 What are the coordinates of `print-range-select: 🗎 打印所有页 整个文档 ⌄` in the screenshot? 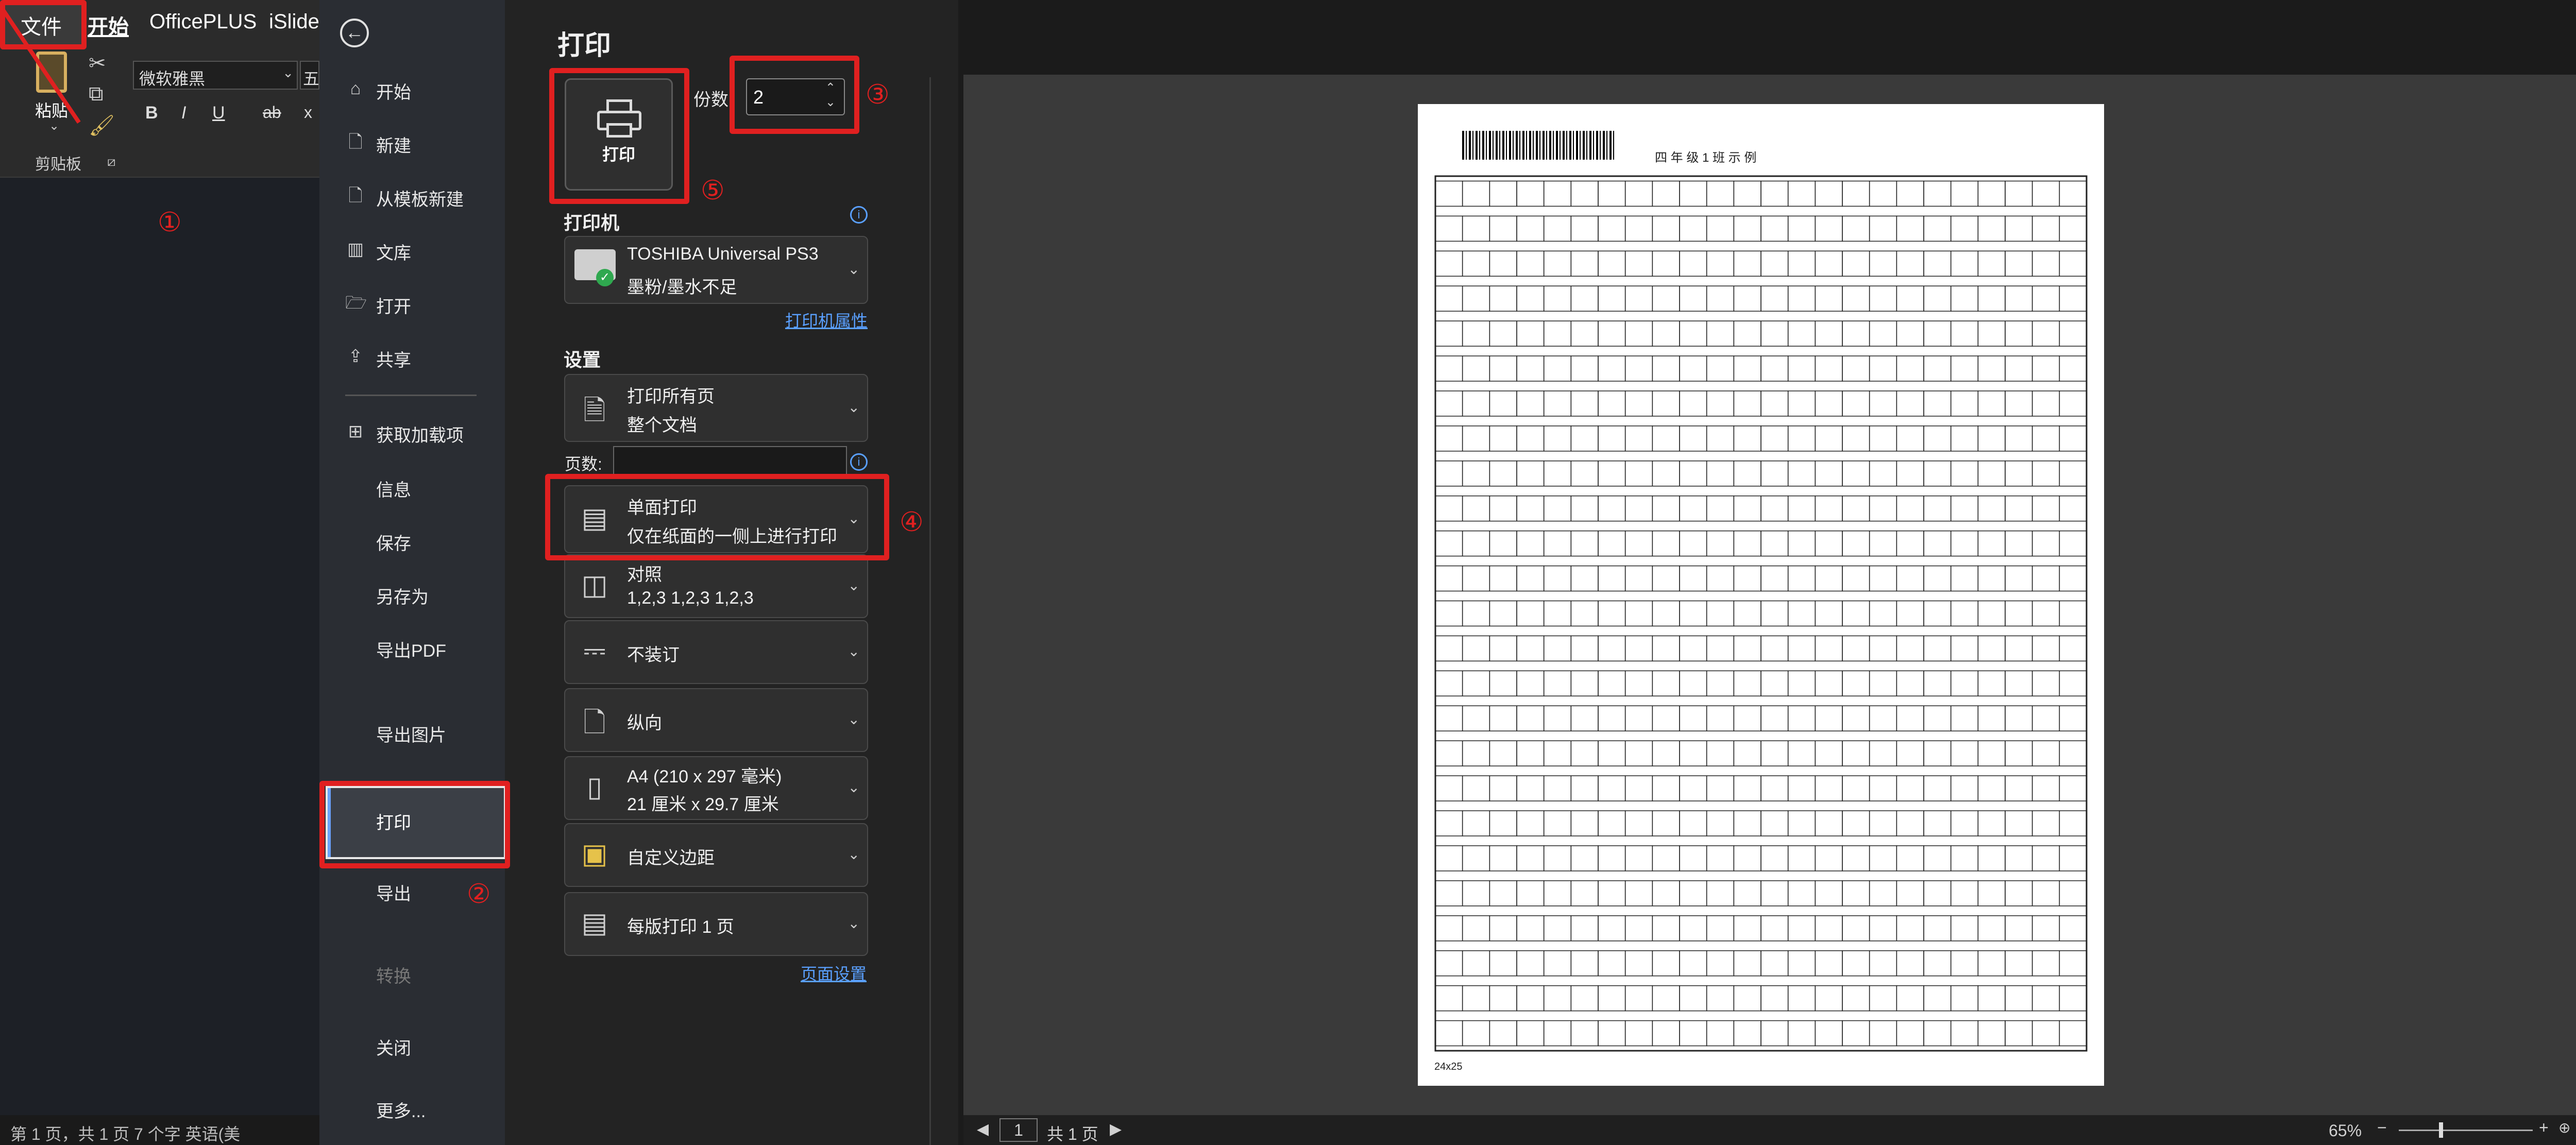 It's located at (716, 408).